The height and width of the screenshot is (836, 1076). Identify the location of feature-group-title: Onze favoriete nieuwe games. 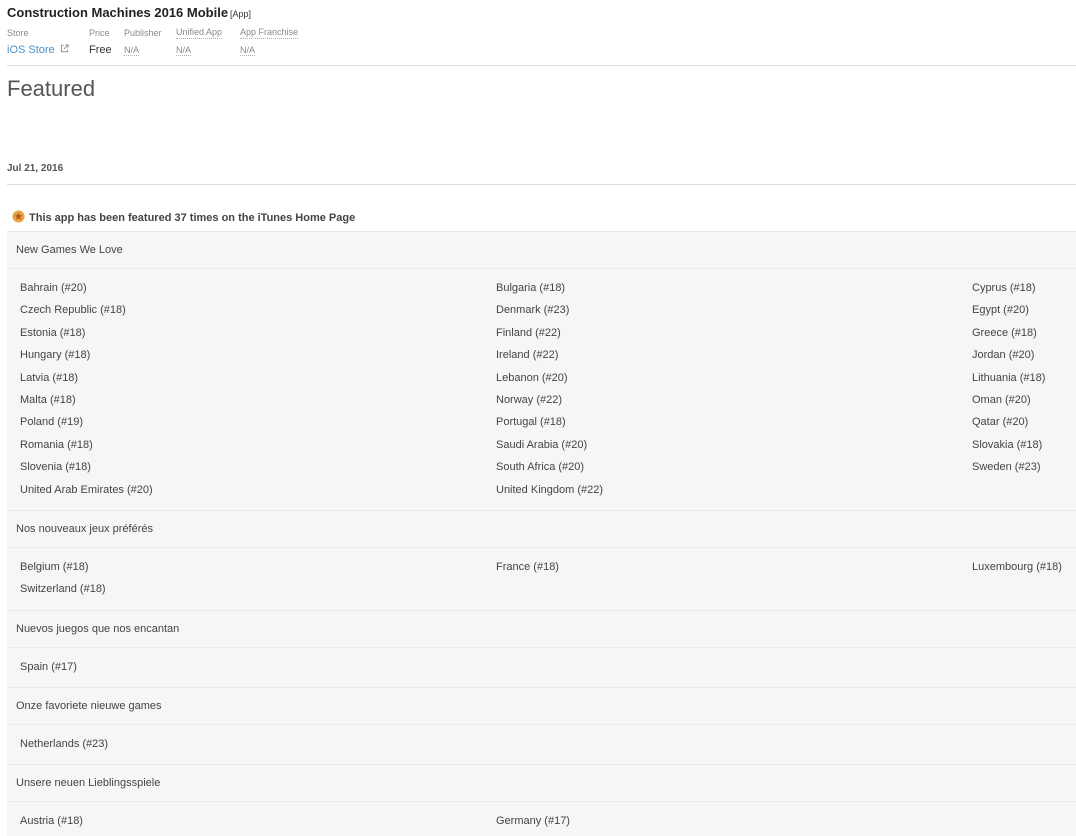
(541, 707).